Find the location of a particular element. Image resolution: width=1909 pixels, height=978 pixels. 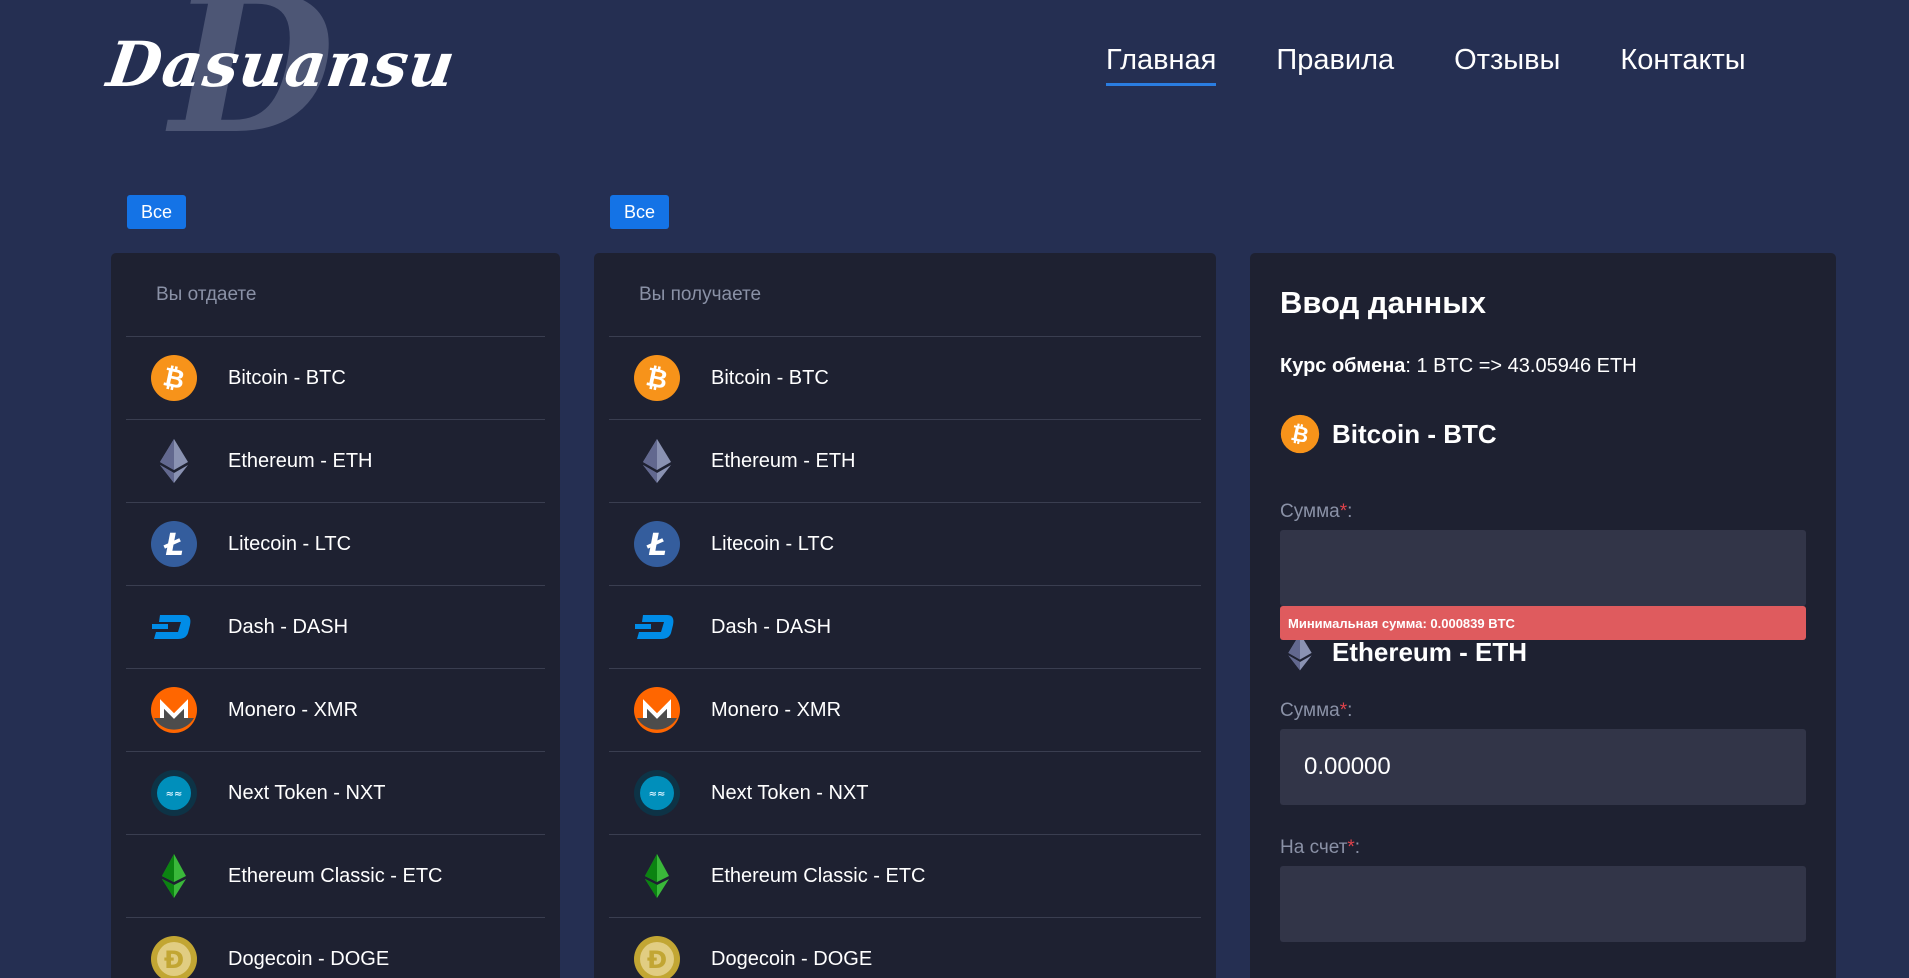

logo-text: Dasuansu is located at coordinates (281, 64).